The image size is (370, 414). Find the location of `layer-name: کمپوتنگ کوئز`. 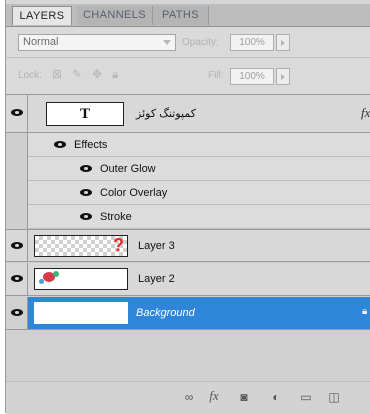

layer-name: کمپوتنگ کوئز is located at coordinates (166, 114).